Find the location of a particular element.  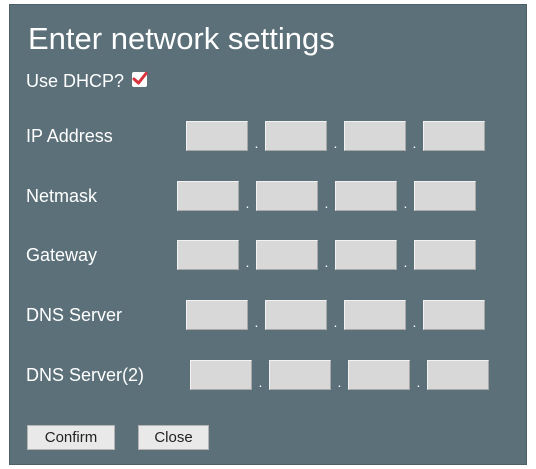

gateway-octets: . . . is located at coordinates (326, 255).